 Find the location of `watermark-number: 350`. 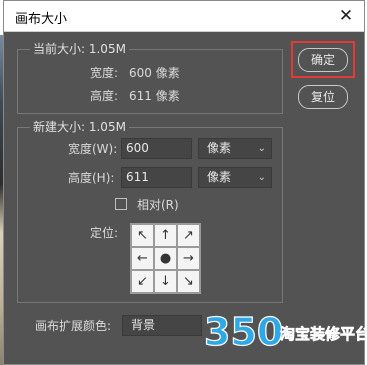

watermark-number: 350 is located at coordinates (243, 331).